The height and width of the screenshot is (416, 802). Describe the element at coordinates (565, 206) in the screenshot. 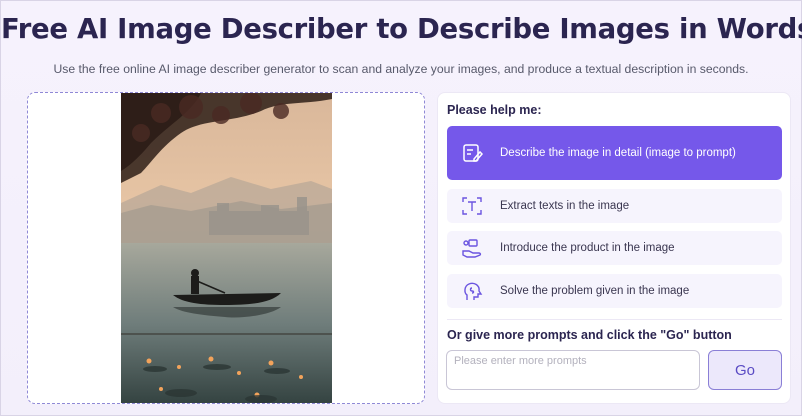

I see `option-label: Extract texts in the image` at that location.